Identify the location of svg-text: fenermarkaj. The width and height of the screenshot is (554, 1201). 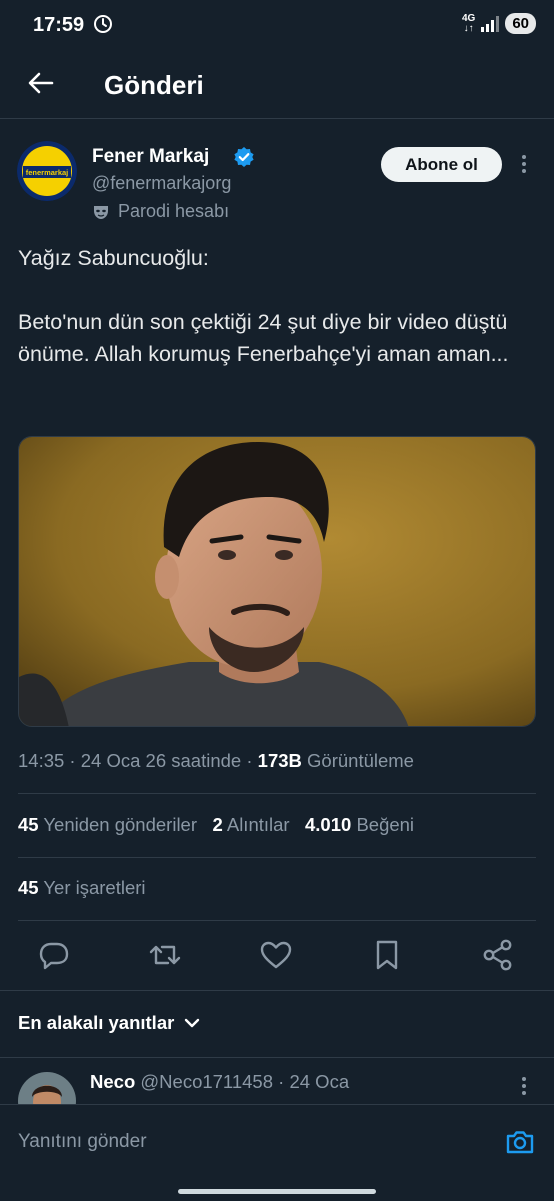
(47, 172).